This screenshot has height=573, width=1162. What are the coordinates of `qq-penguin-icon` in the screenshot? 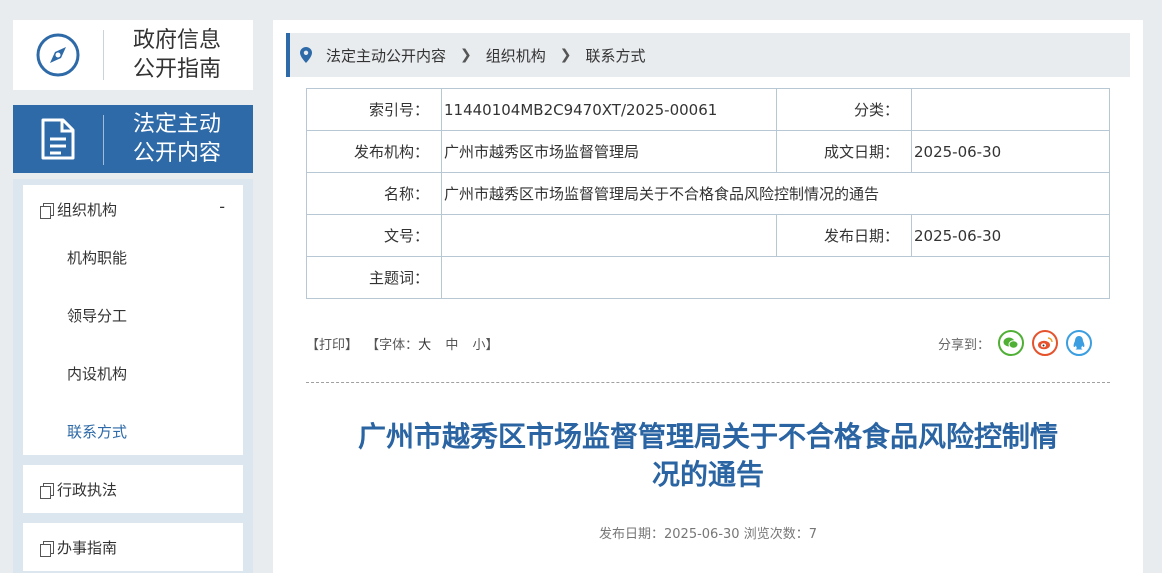 It's located at (1079, 343).